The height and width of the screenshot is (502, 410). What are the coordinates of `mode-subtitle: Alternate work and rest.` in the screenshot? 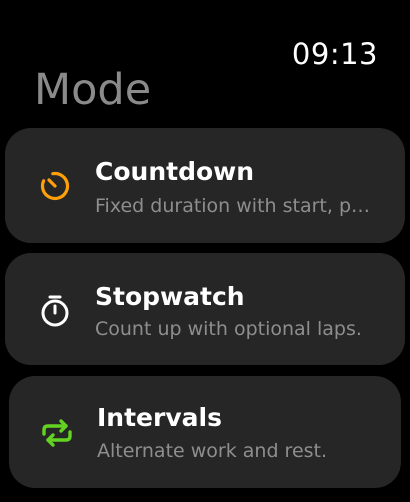 It's located at (212, 451).